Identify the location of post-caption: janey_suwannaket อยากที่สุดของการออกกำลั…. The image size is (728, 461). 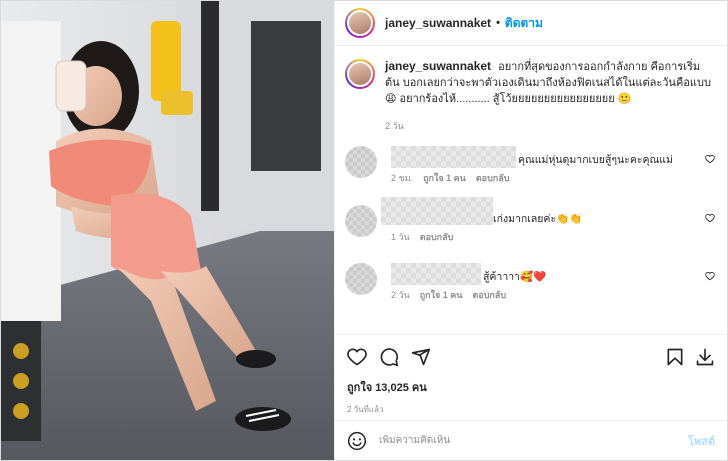
(531, 90).